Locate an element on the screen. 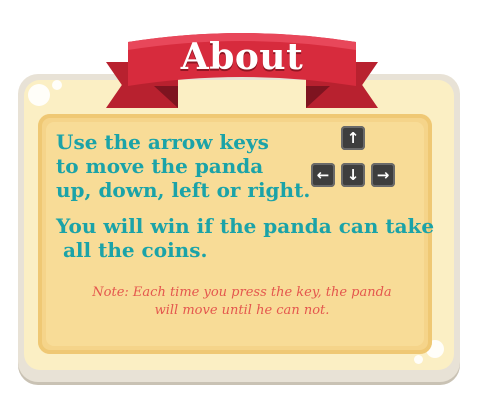  decor-bubble-large is located at coordinates (39, 95).